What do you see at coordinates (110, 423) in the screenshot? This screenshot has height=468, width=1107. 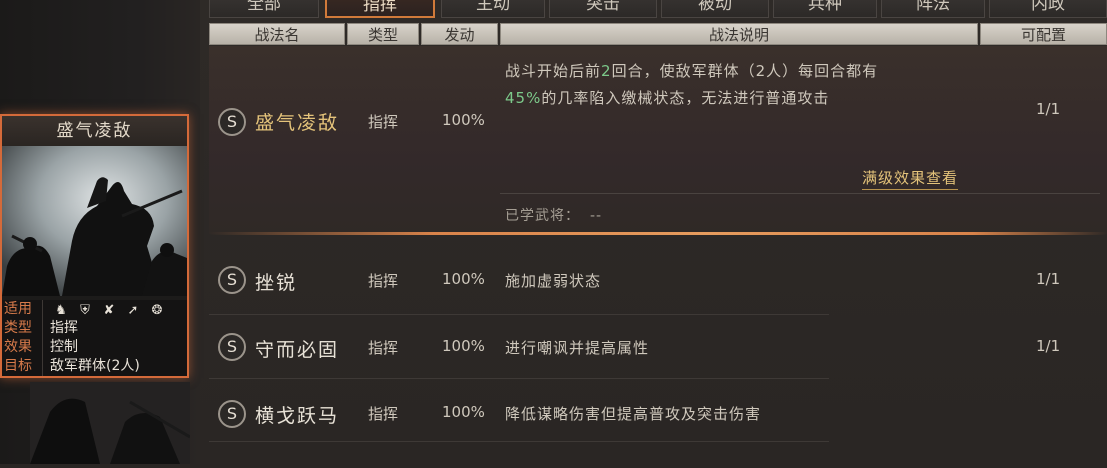 I see `next-skill-card-artwork` at bounding box center [110, 423].